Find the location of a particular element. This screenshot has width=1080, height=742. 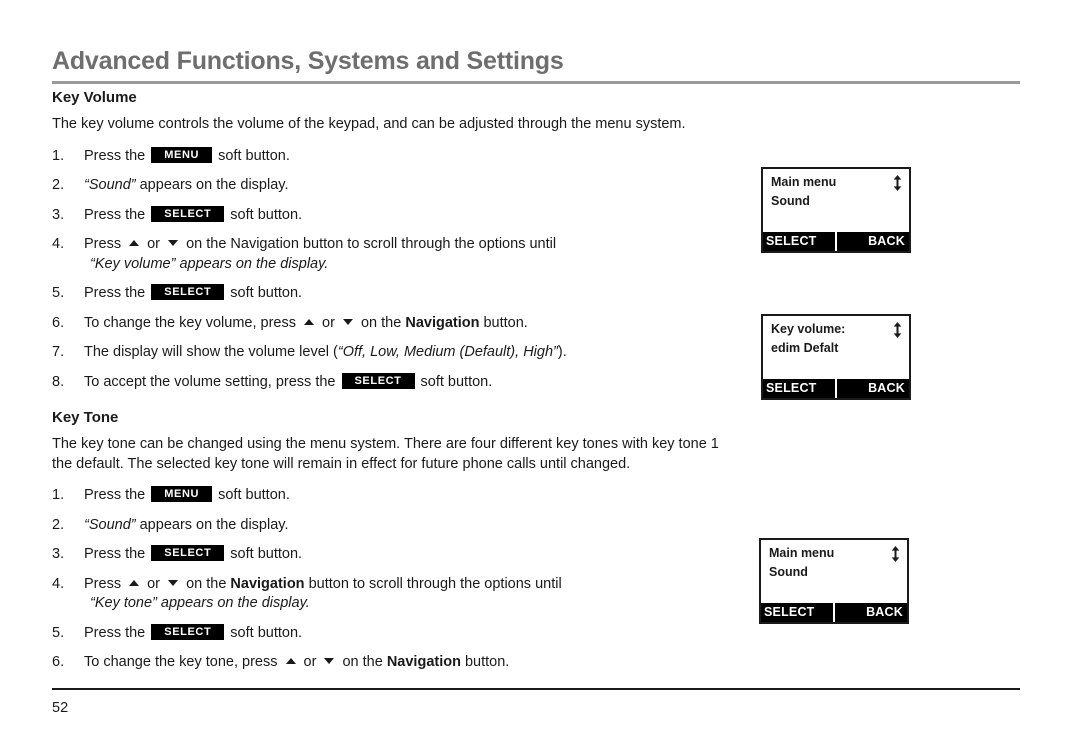

step-subtext: “Key volume” appears on the display. is located at coordinates (209, 263).